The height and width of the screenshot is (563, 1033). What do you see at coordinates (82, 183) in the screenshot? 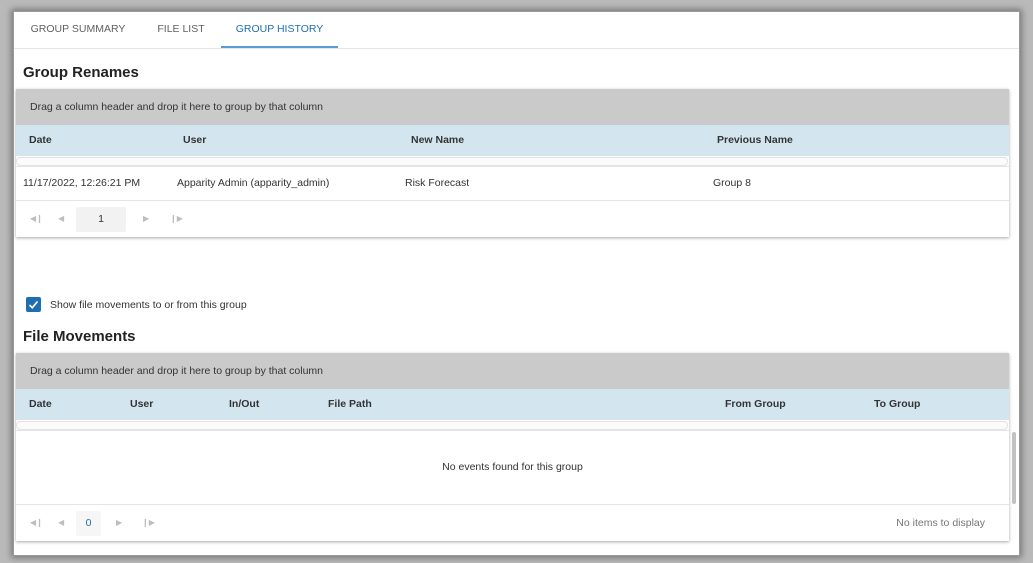
I see `cell-date: 11/17/2022, 12:26:21 PM` at bounding box center [82, 183].